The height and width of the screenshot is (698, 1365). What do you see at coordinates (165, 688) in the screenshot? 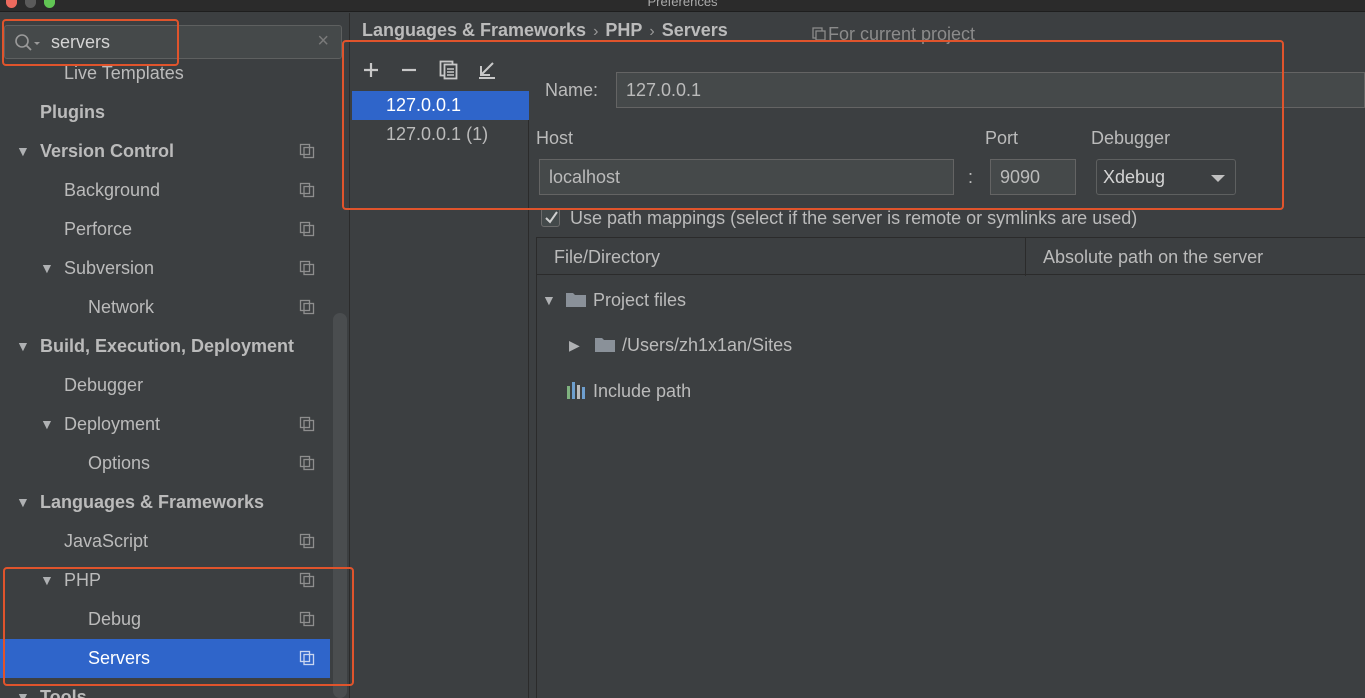
I see `sidebar-item-tools: ▼ Tools` at bounding box center [165, 688].